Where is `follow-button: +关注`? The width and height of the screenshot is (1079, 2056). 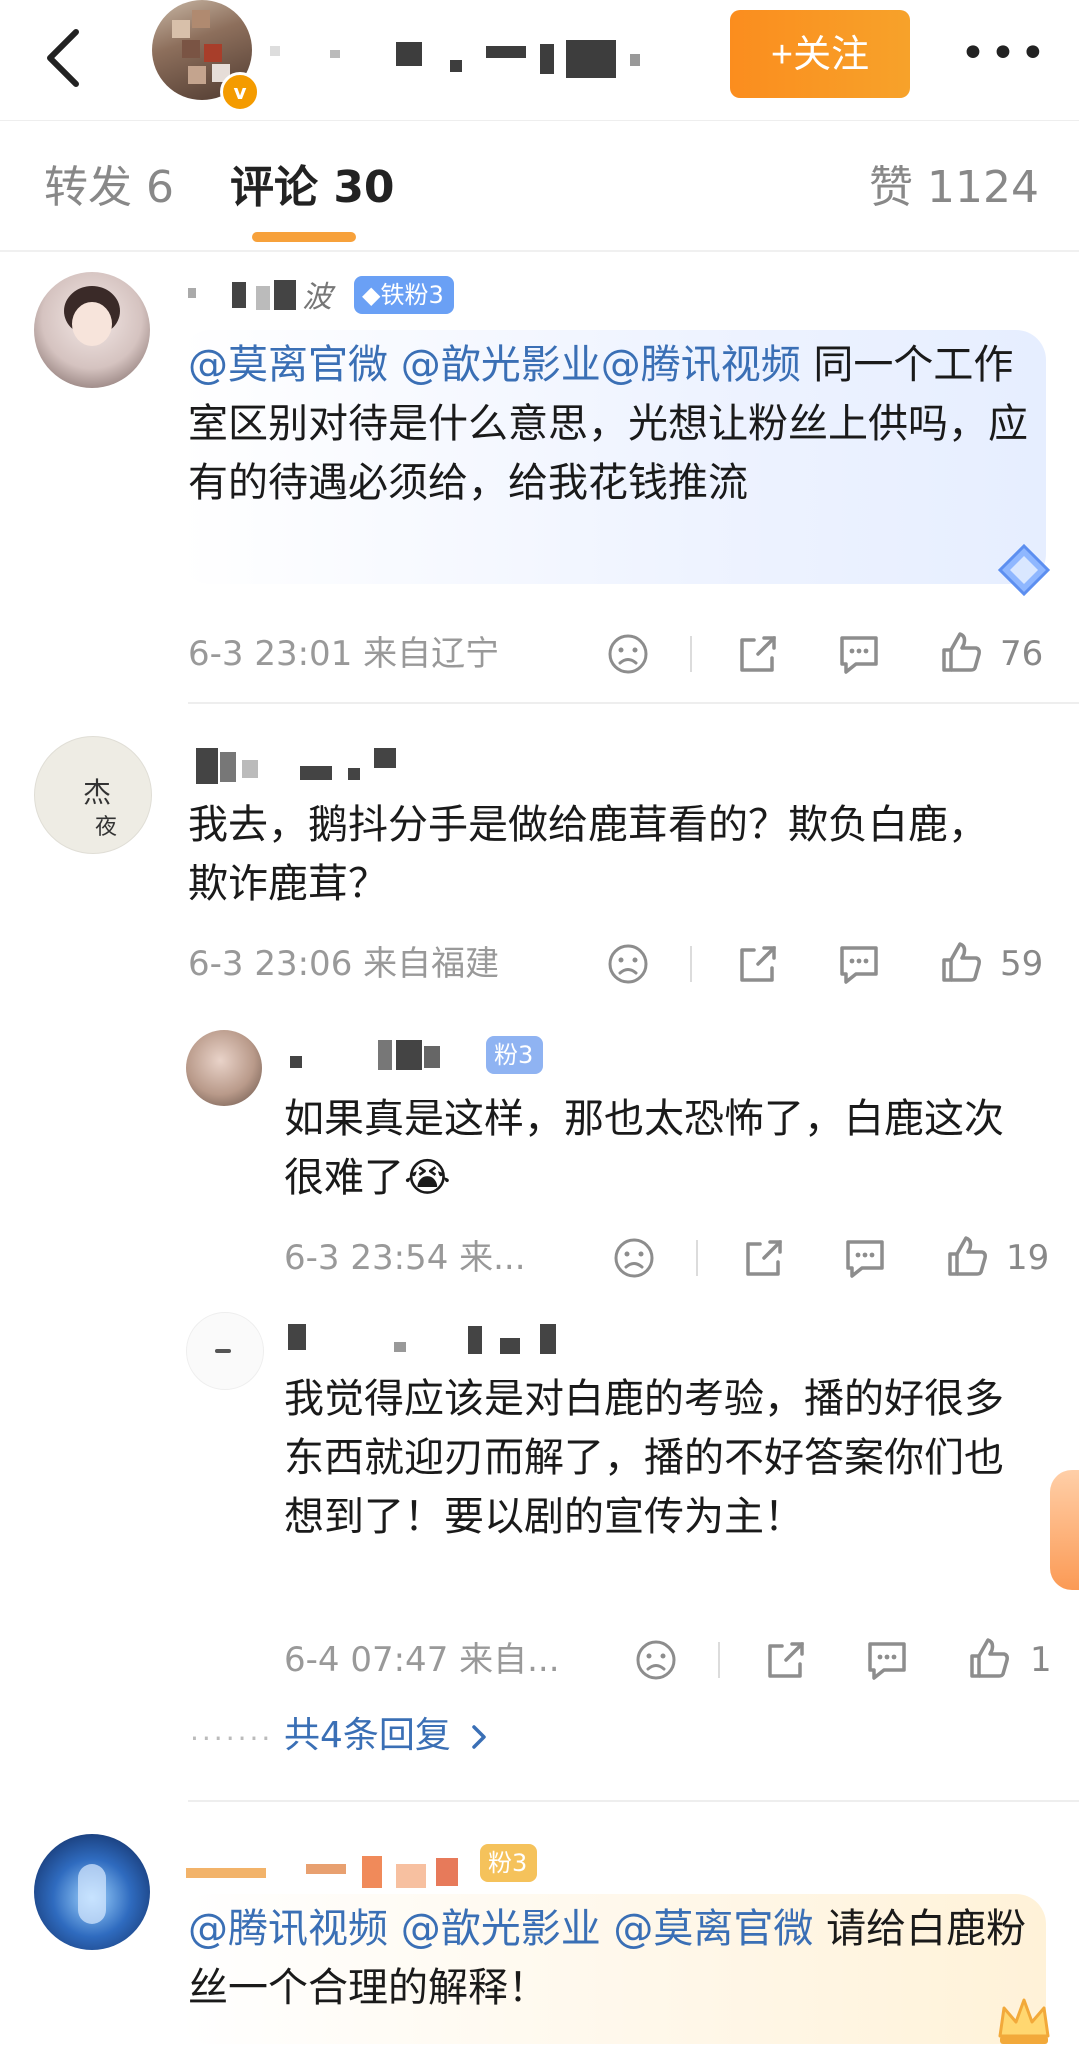 follow-button: +关注 is located at coordinates (820, 54).